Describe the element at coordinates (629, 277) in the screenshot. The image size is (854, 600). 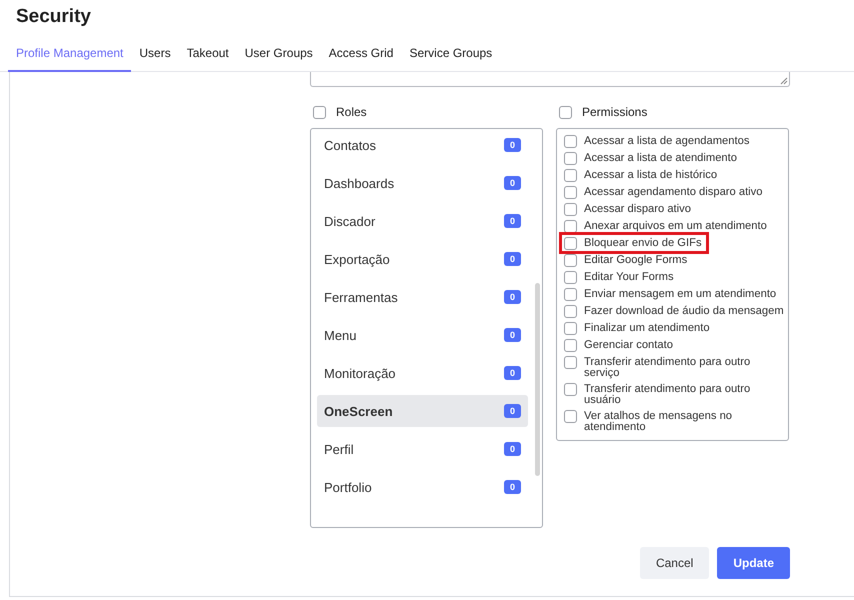
I see `permission-label: Editar Your Forms` at that location.